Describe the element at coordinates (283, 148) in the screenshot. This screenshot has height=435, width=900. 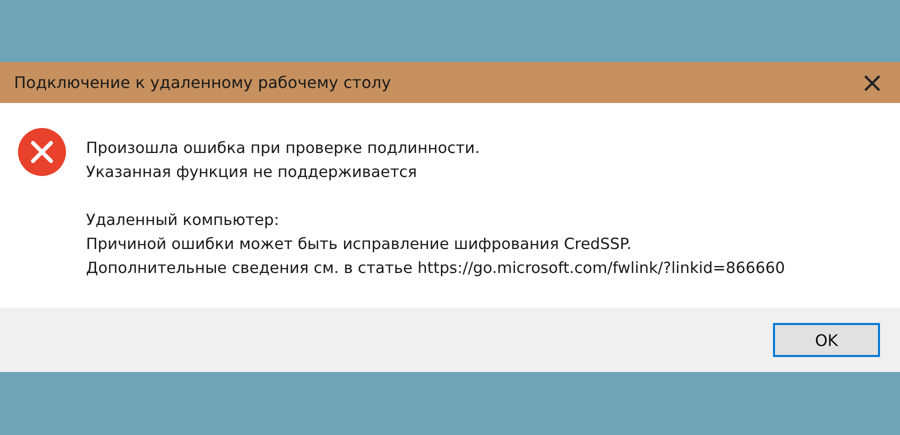
I see `error-message: Произошла ошибка при проверке подлинности.` at that location.